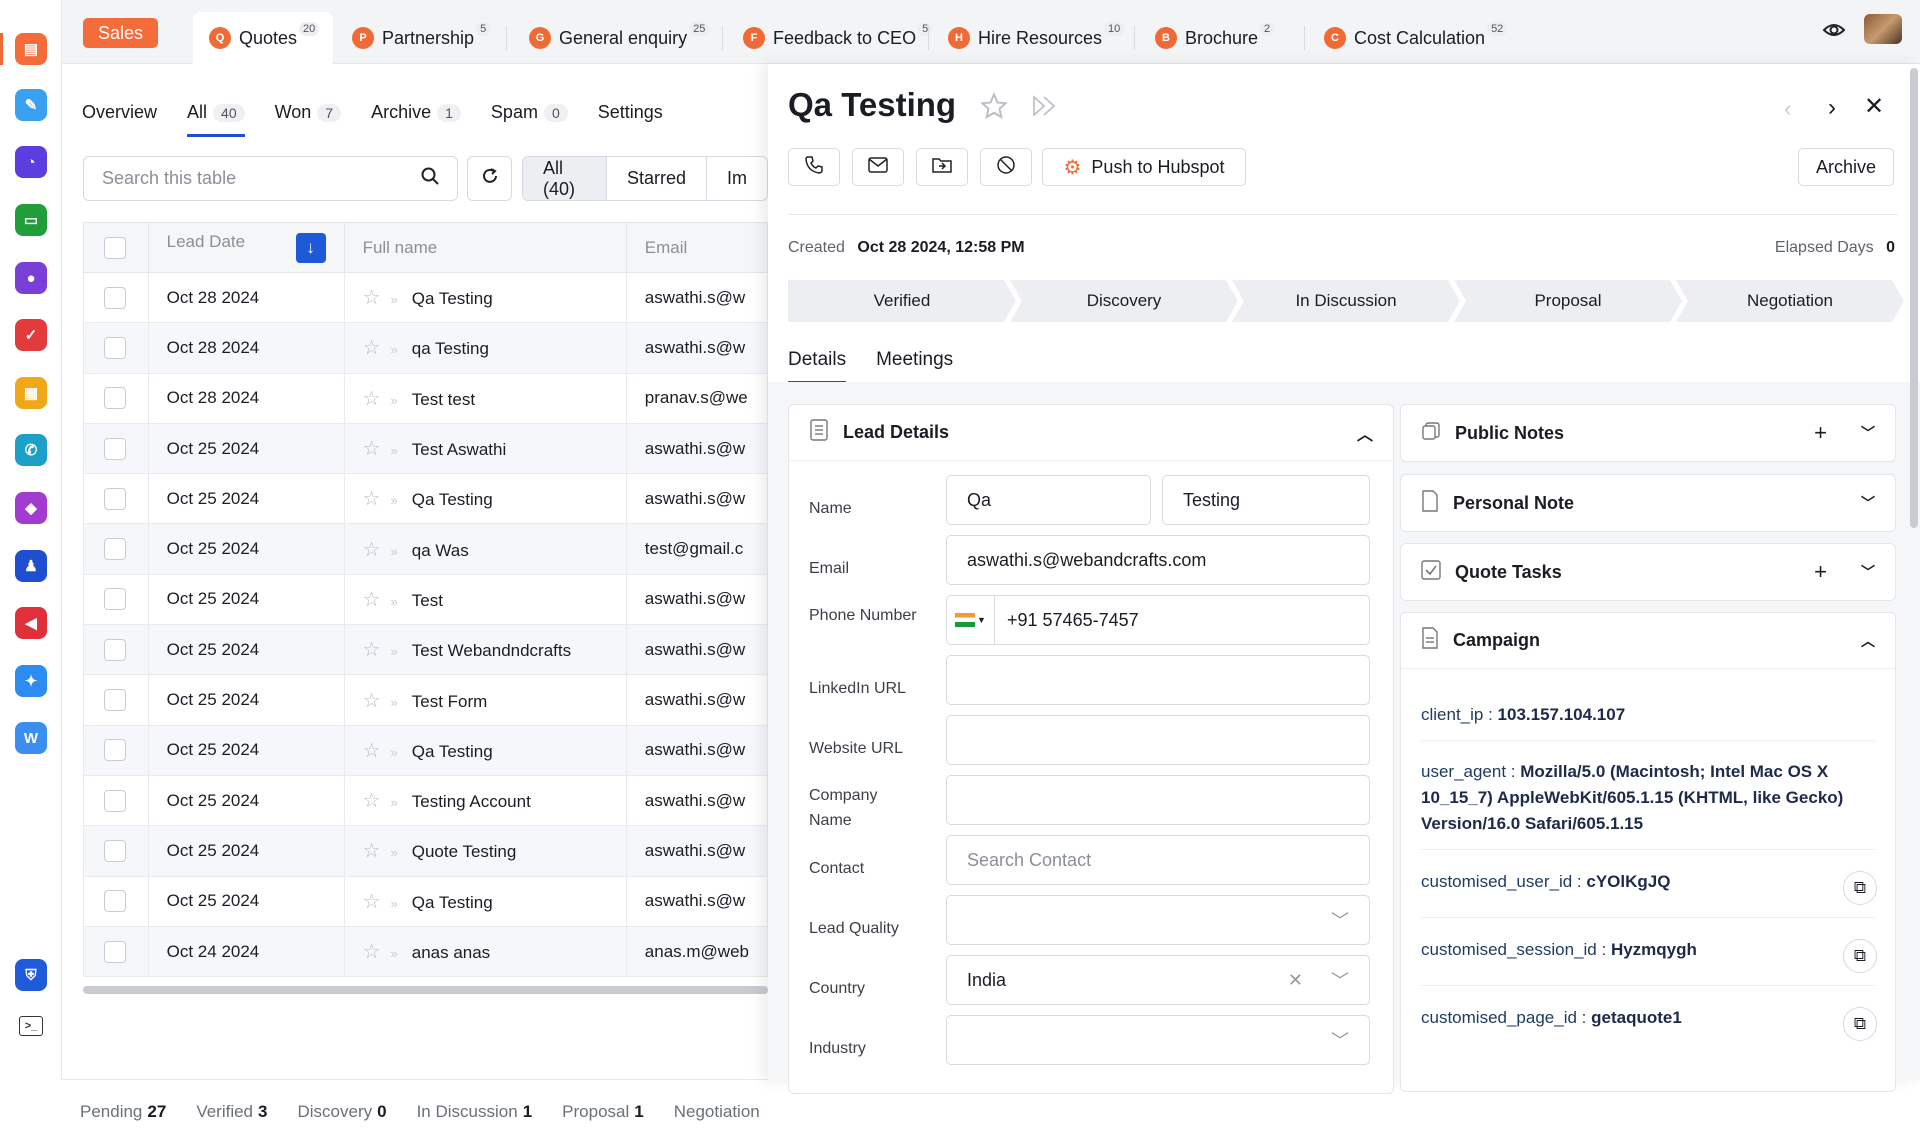  Describe the element at coordinates (1215, 38) in the screenshot. I see `tab-brochure: B Brochure 2` at that location.